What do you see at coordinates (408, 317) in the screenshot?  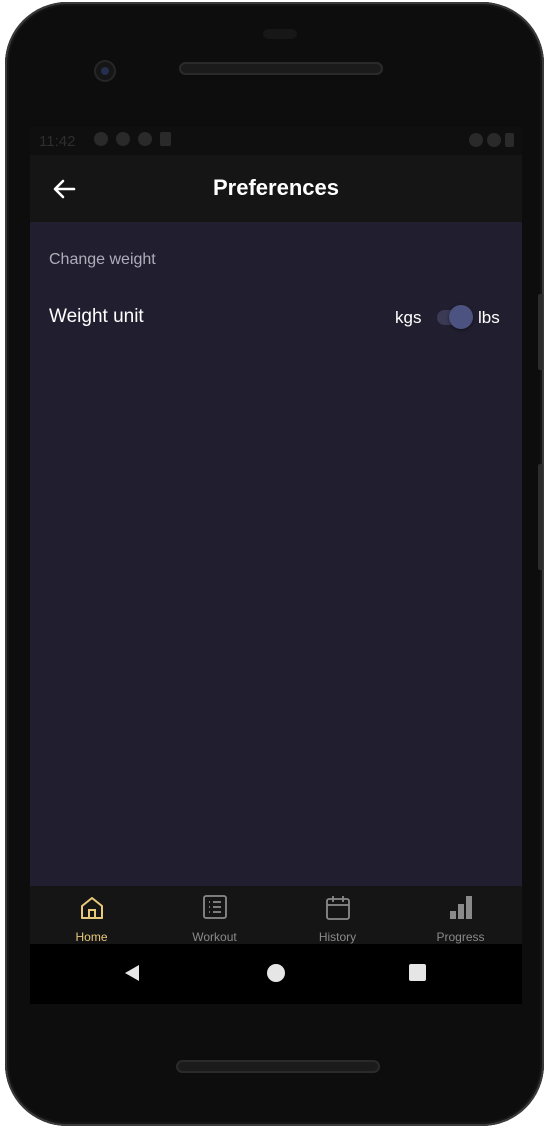 I see `kgs-option-label: kgs` at bounding box center [408, 317].